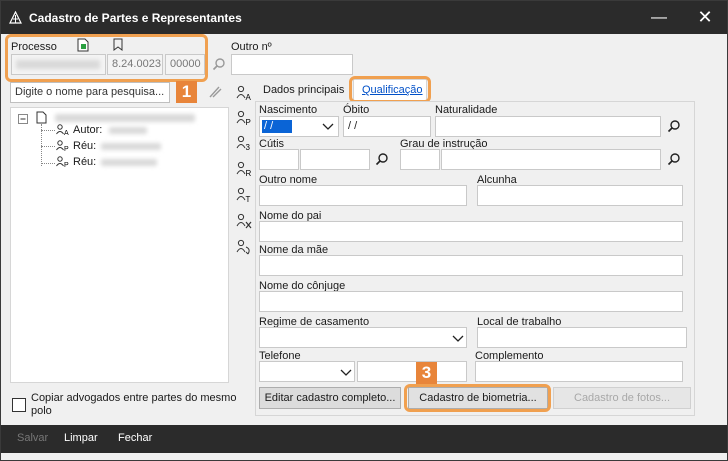 Image resolution: width=728 pixels, height=461 pixels. I want to click on outro-nome-field, so click(363, 195).